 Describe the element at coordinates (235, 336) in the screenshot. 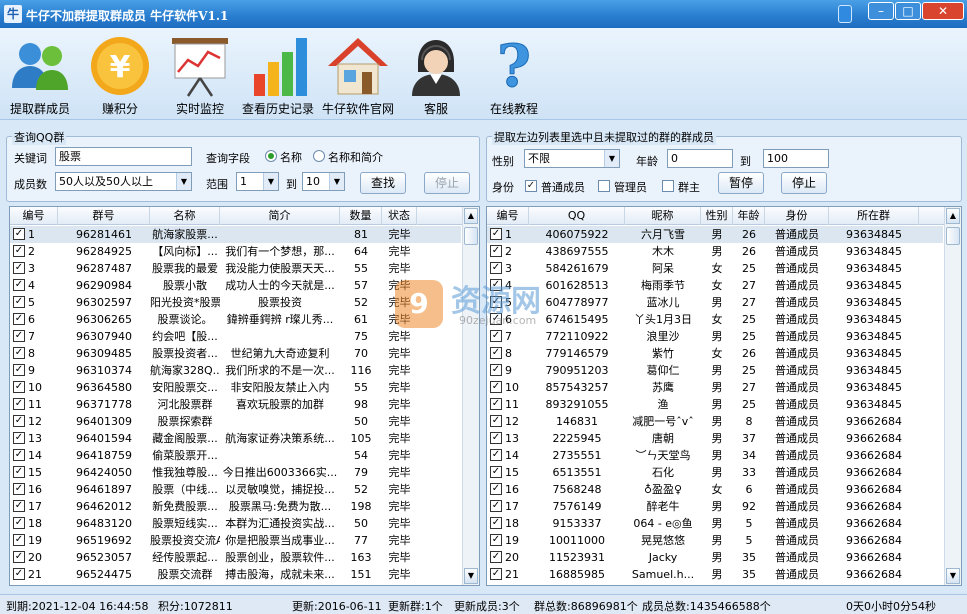

I see `table-row: ✓ 7 96307940 约会吧【股... 75 完毕` at that location.